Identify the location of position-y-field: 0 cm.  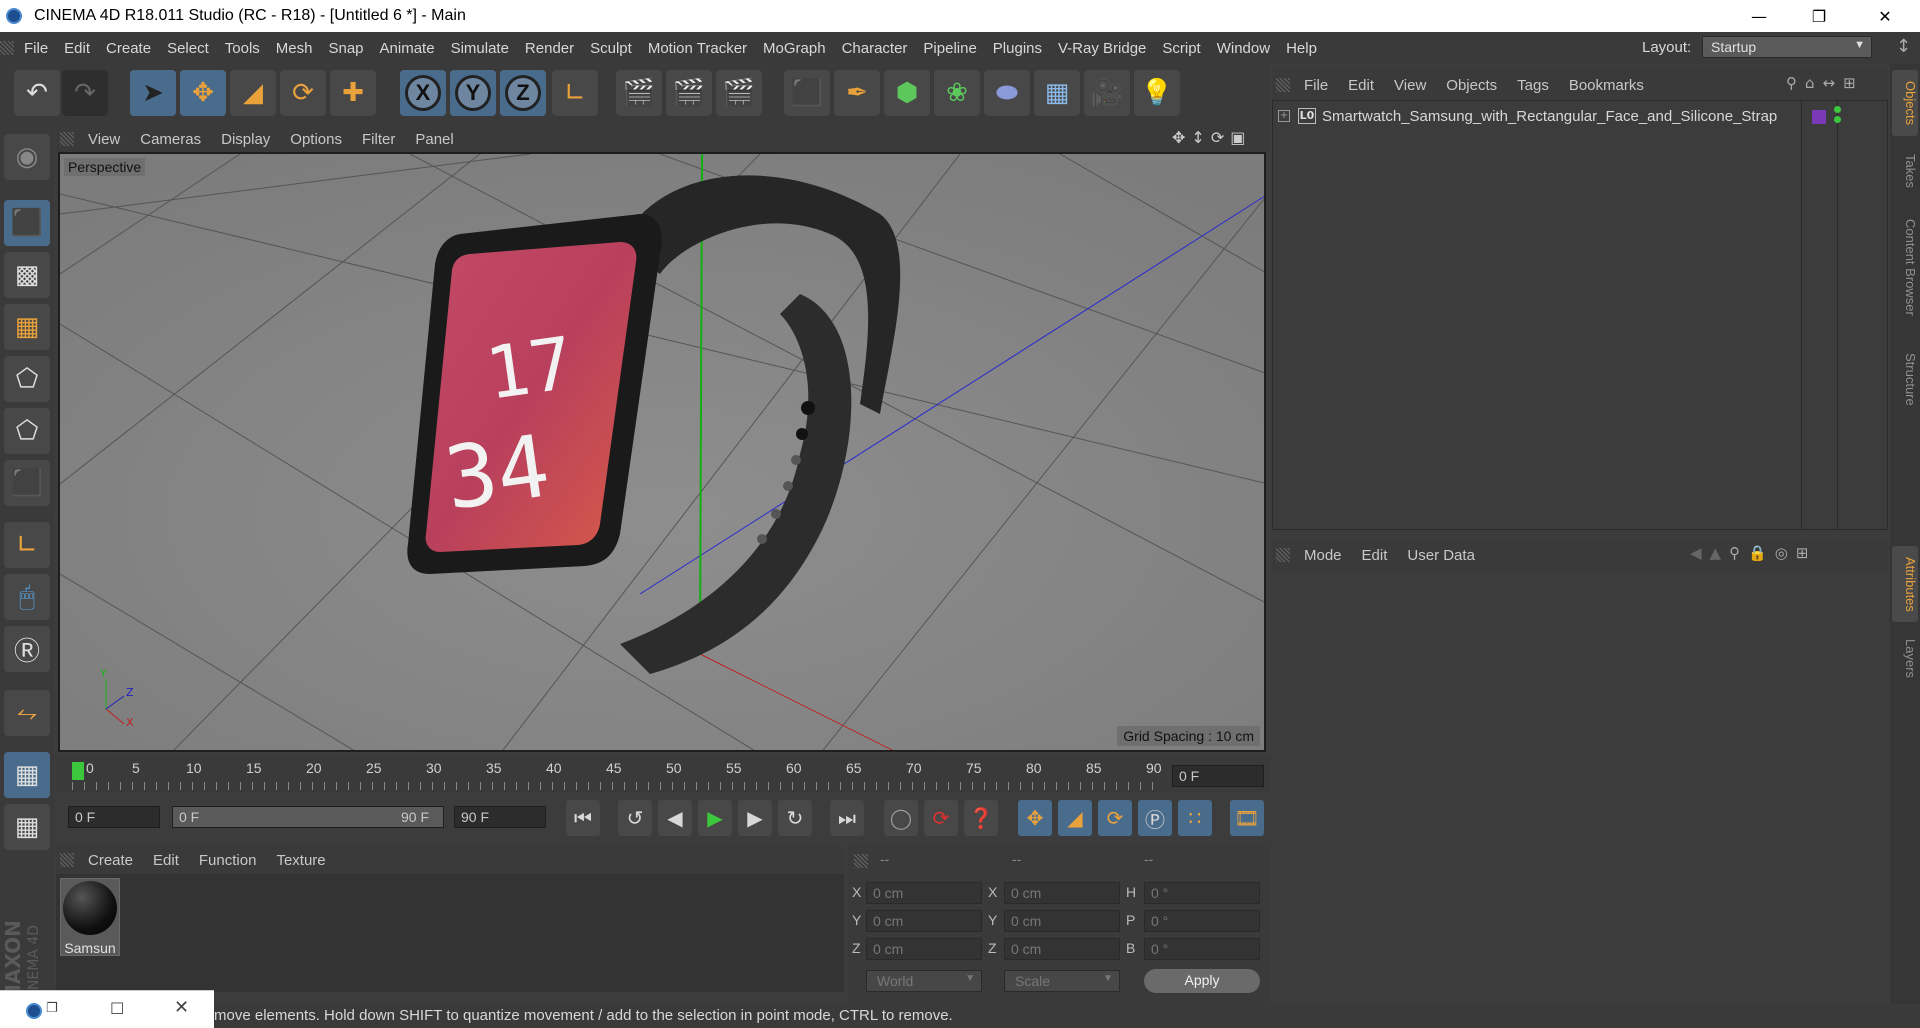
(924, 921).